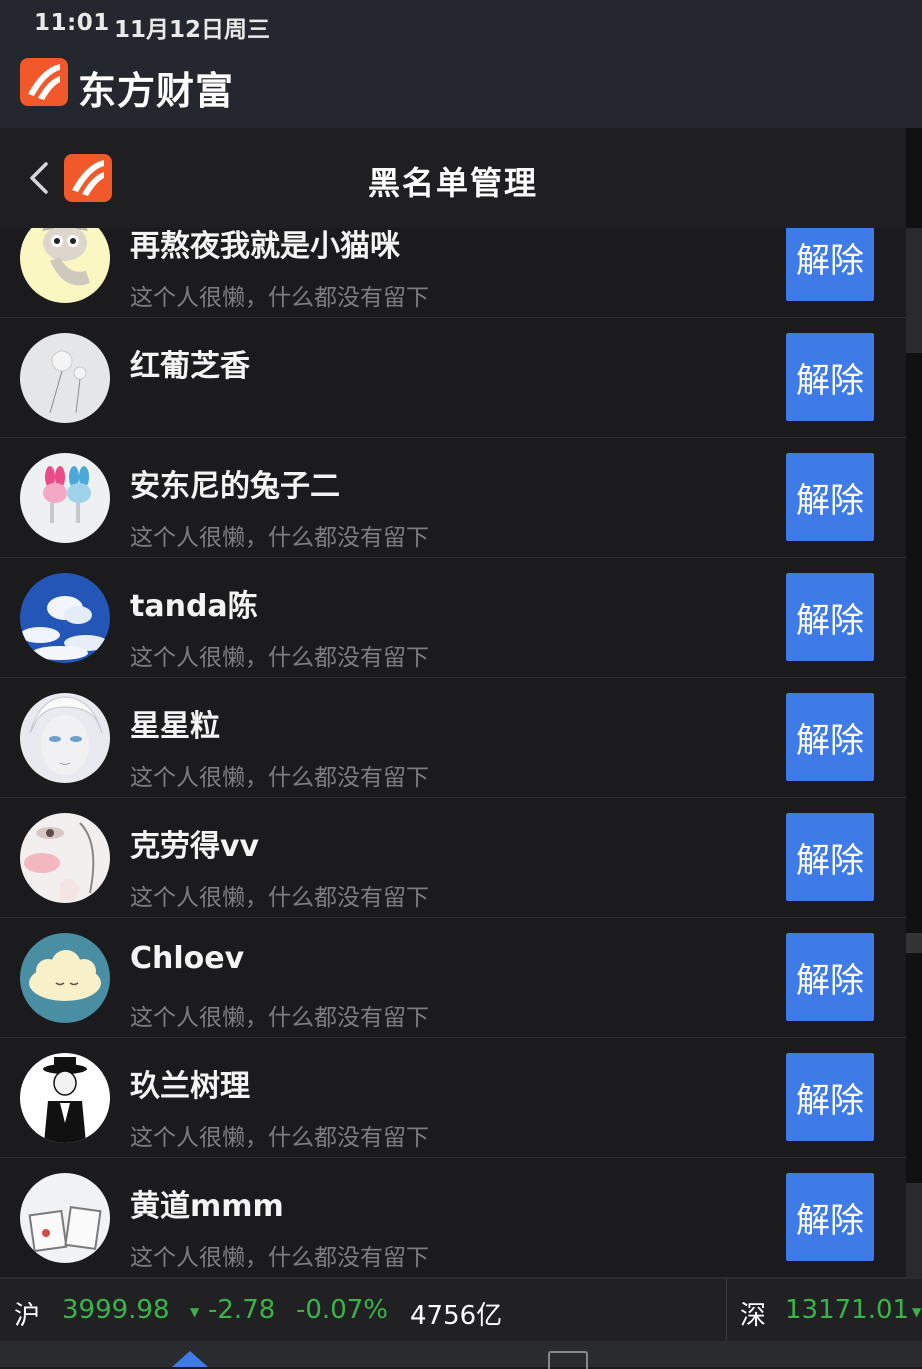 The width and height of the screenshot is (922, 1369). Describe the element at coordinates (65, 265) in the screenshot. I see `cartoon-cat-avatar` at that location.